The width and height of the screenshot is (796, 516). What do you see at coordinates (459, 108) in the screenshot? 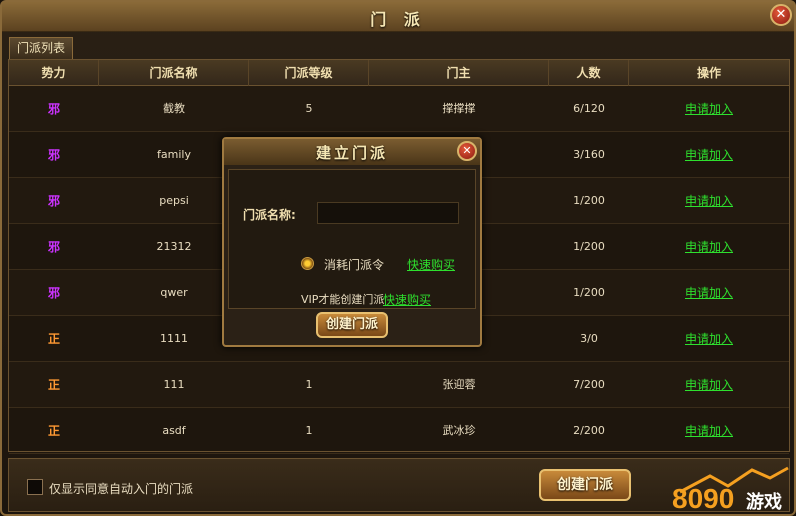
I see `row-guild-leader: 撑撑撑` at bounding box center [459, 108].